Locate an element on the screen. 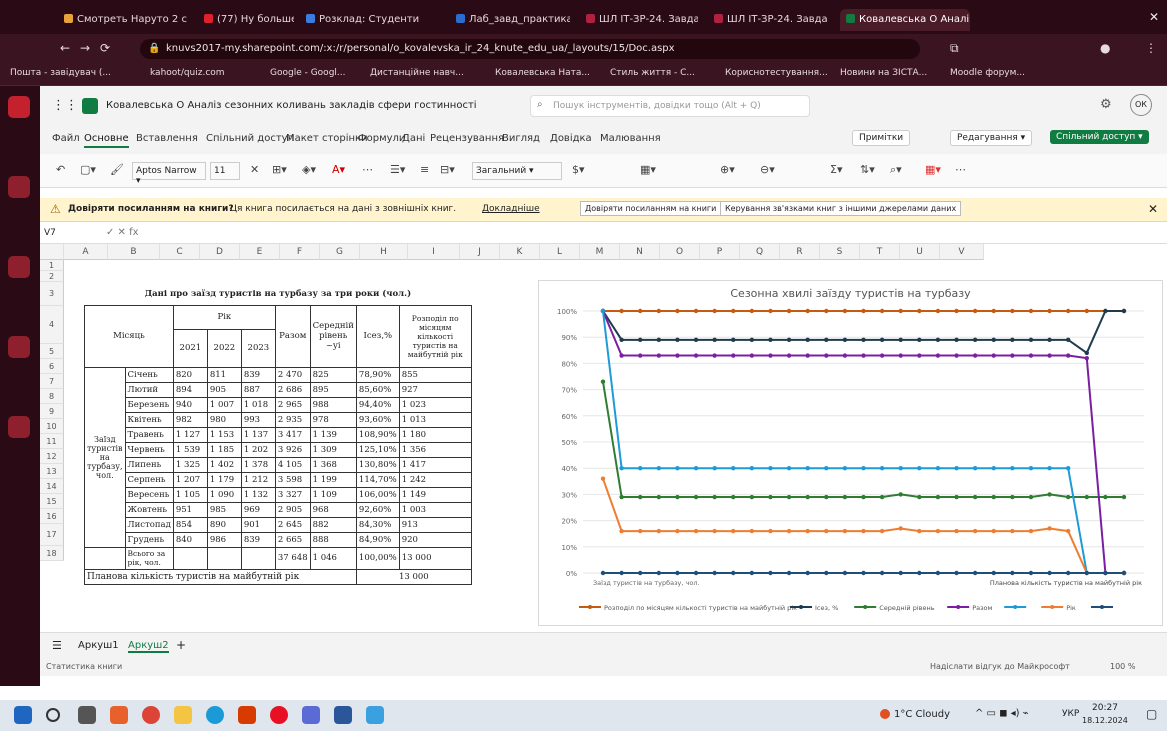  close-window-icon: ✕ is located at coordinates (1154, 17).